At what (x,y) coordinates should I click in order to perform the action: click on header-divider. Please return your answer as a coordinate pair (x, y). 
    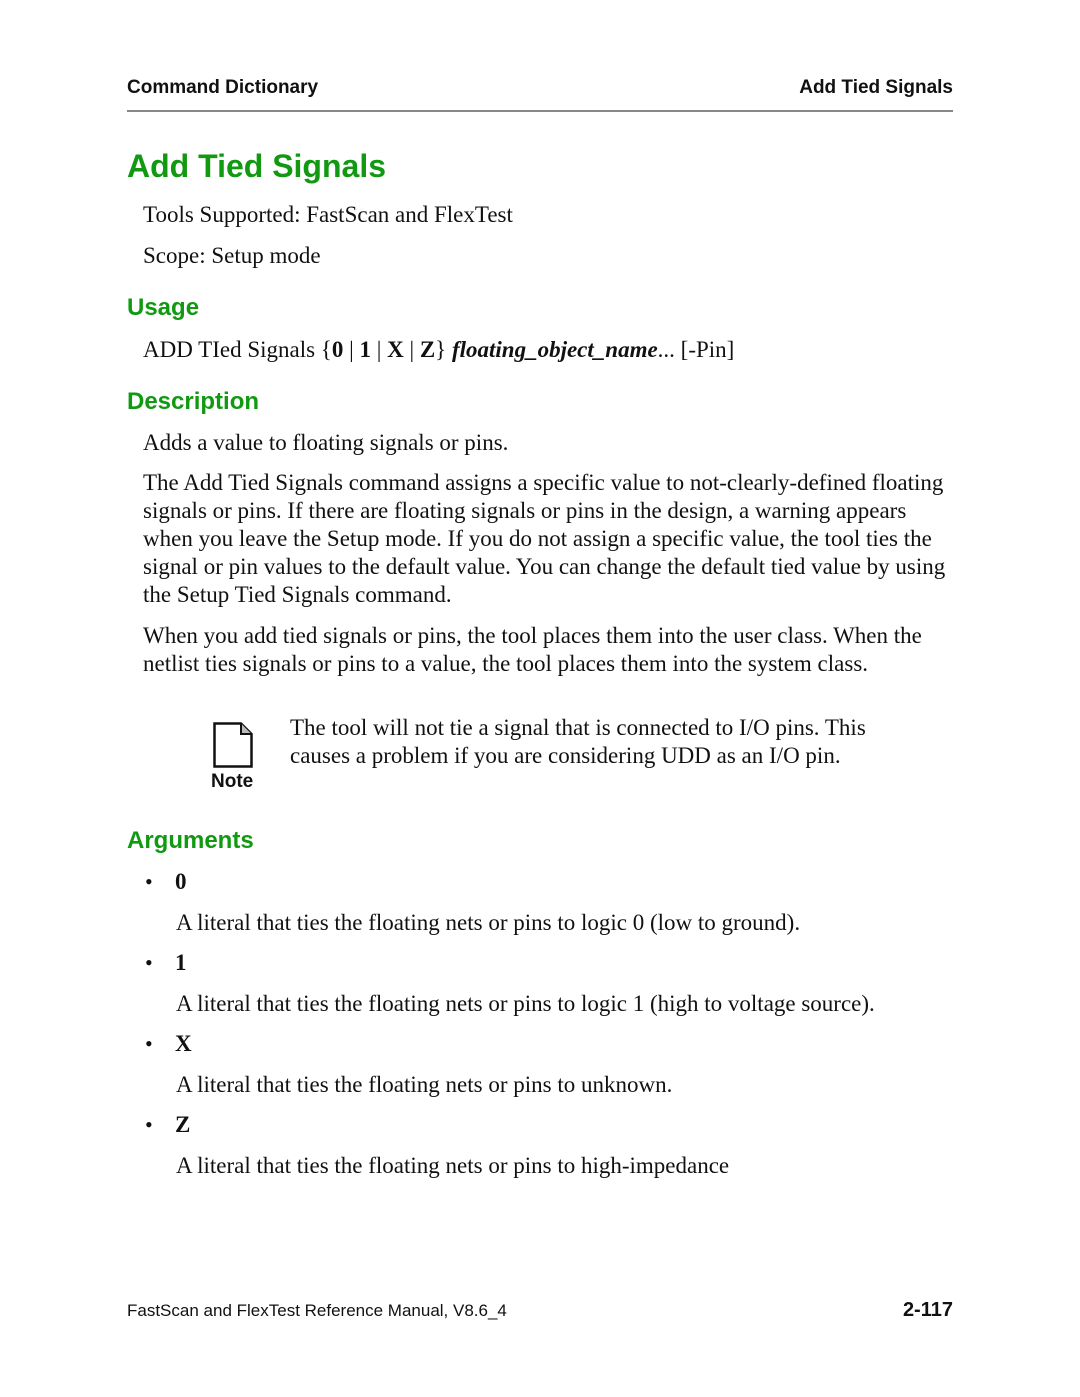
    Looking at the image, I should click on (540, 111).